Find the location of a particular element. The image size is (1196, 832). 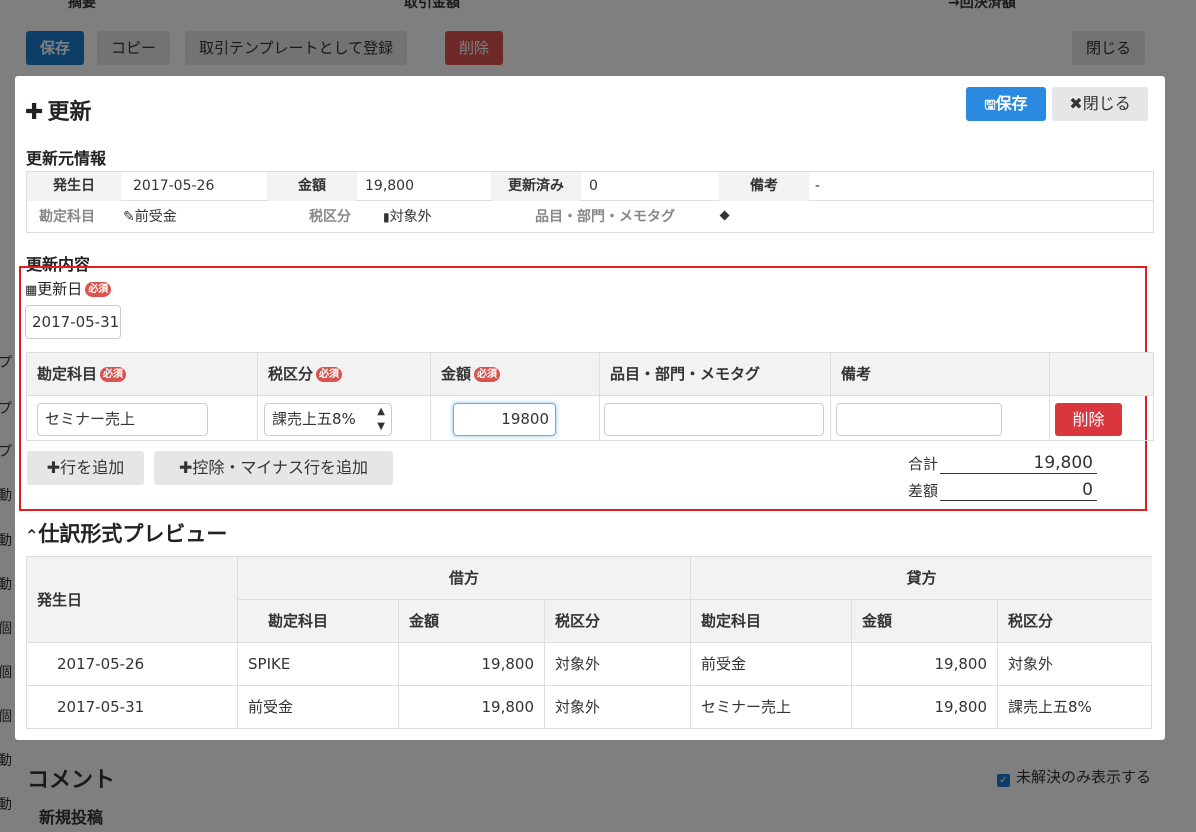

entry-header-amount: 金額 必須 is located at coordinates (515, 374).